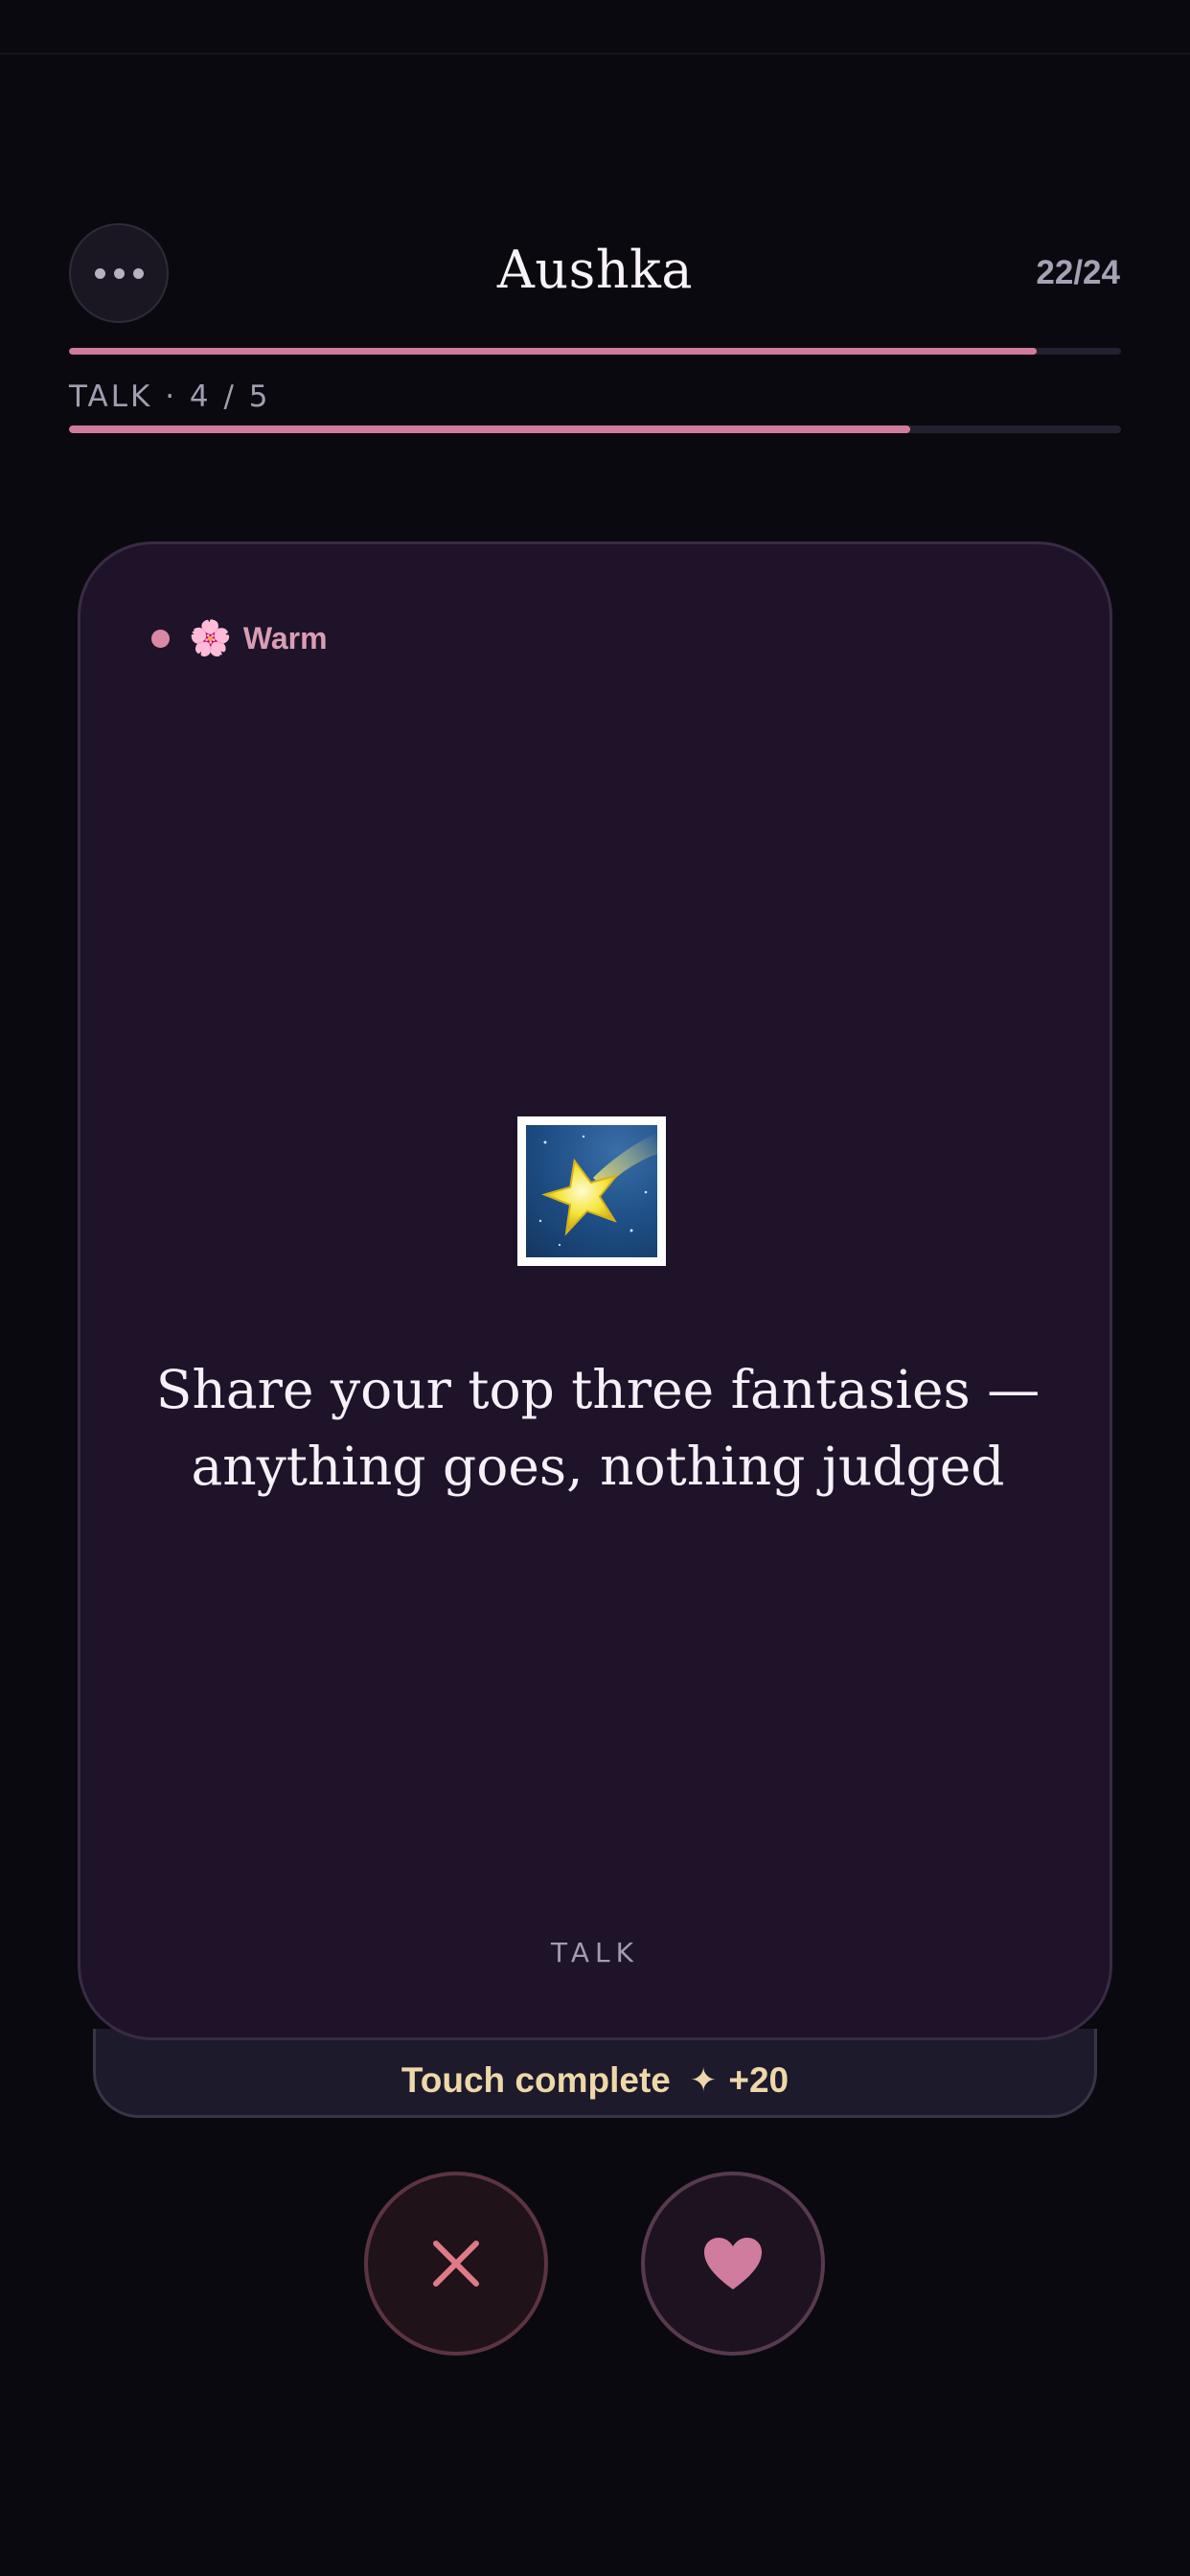 The width and height of the screenshot is (1190, 2576). I want to click on status-text: Touch complete, so click(536, 2080).